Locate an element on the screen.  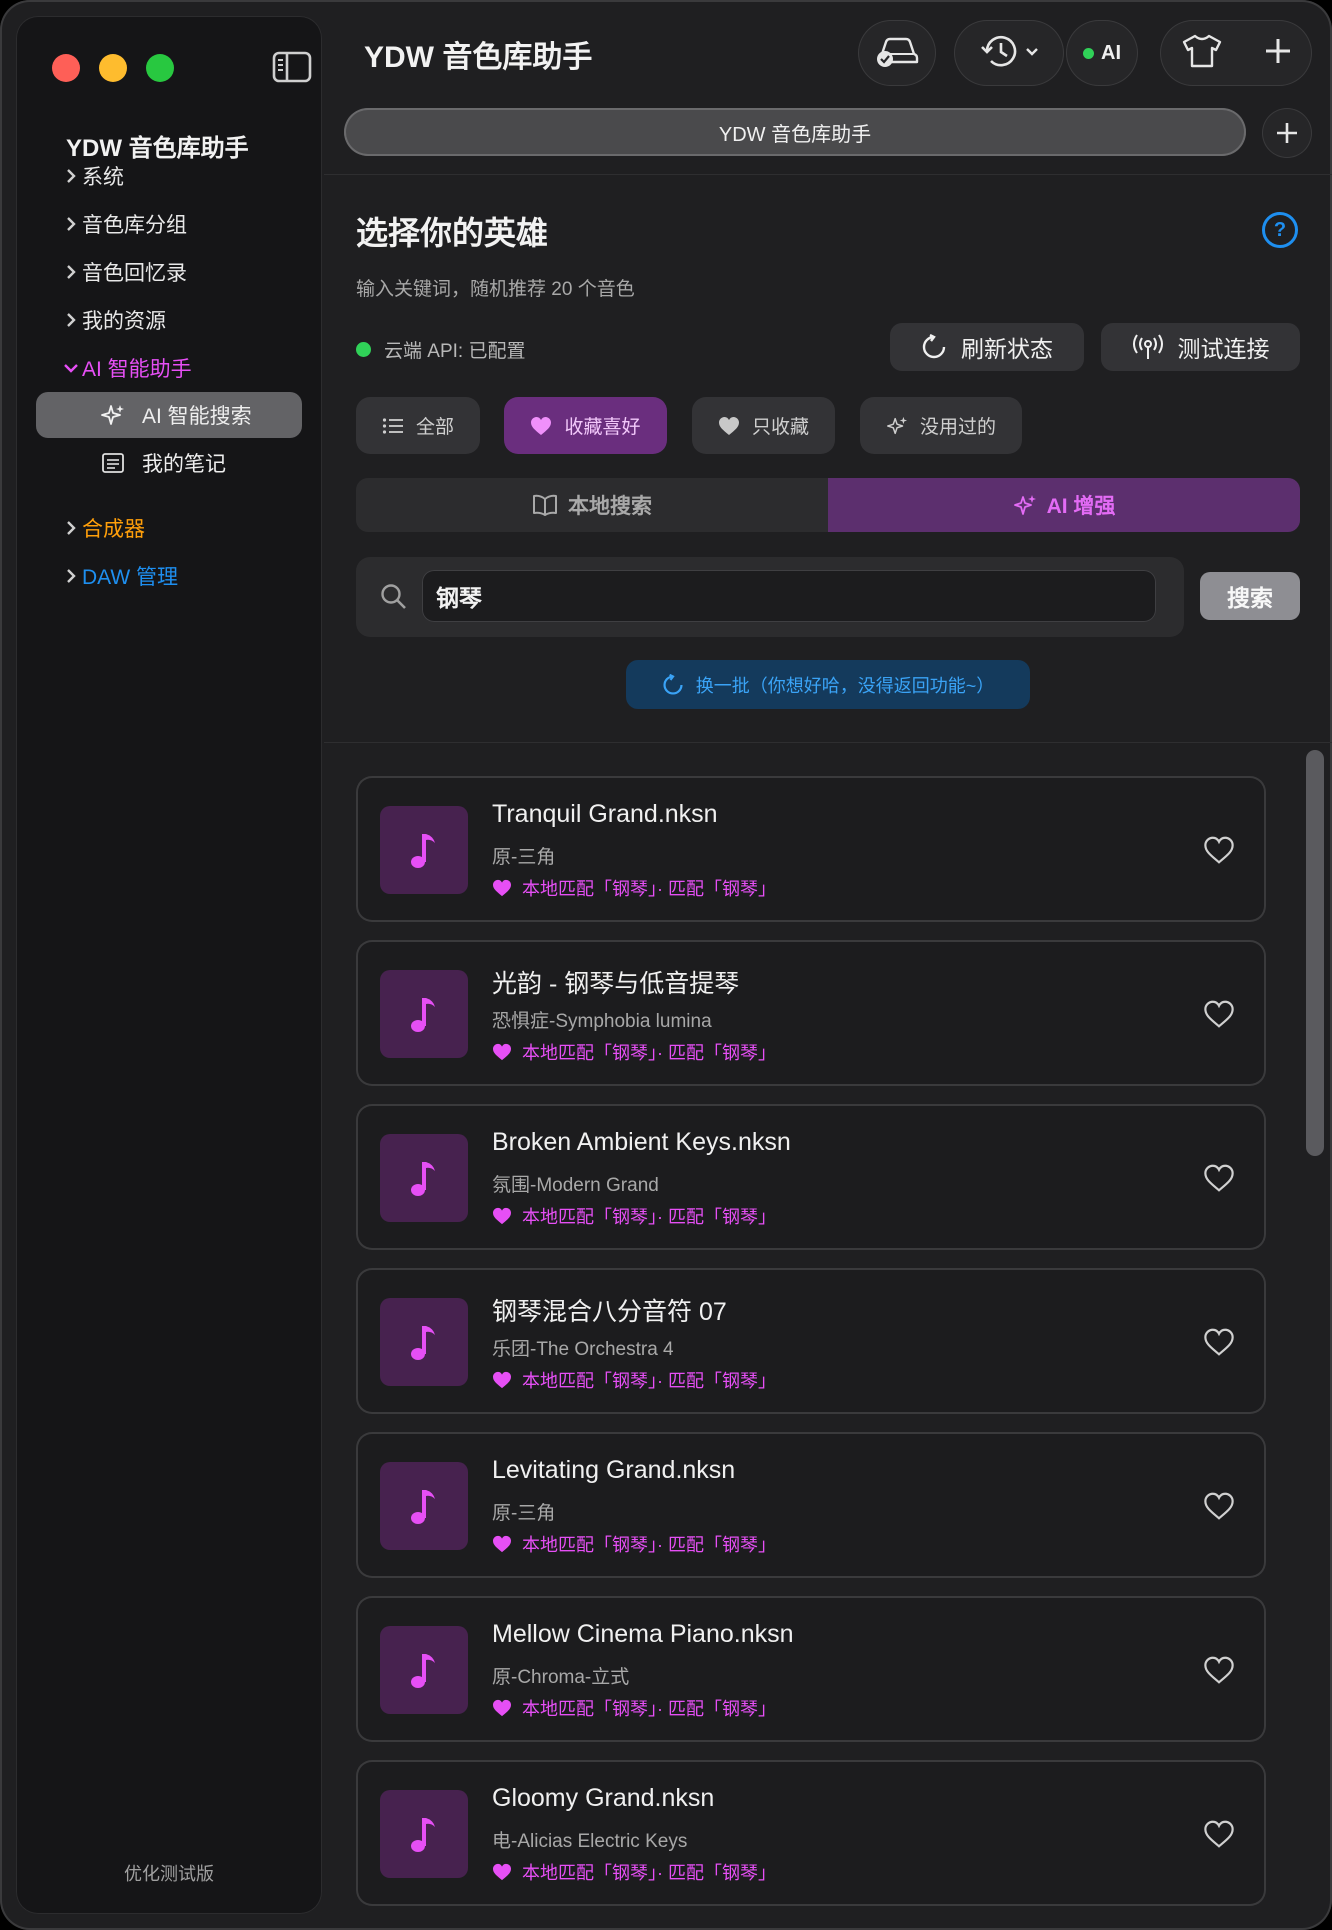
theme-add-group is located at coordinates (1236, 53).